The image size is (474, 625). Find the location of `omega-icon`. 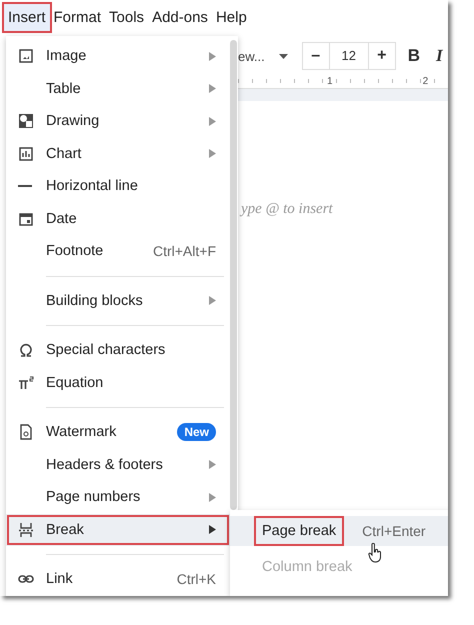

omega-icon is located at coordinates (26, 350).